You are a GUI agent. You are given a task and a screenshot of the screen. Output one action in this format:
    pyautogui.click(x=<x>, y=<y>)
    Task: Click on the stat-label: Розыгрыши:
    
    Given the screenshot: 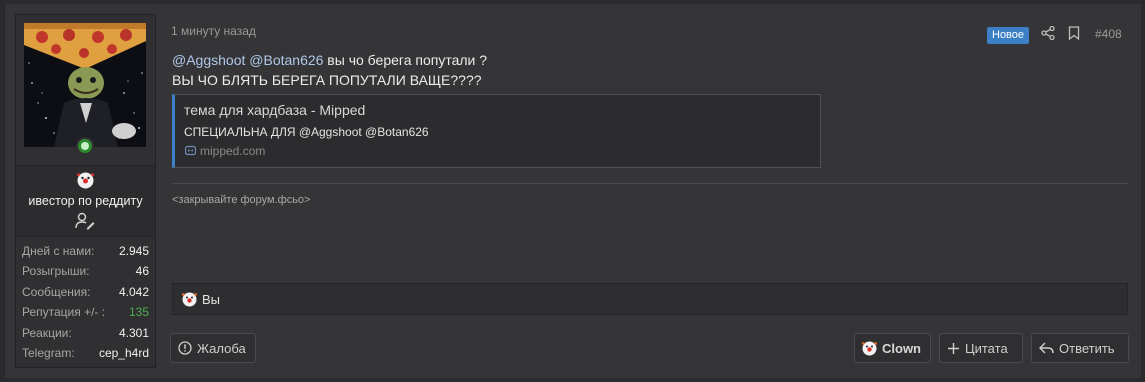 What is the action you would take?
    pyautogui.click(x=56, y=271)
    